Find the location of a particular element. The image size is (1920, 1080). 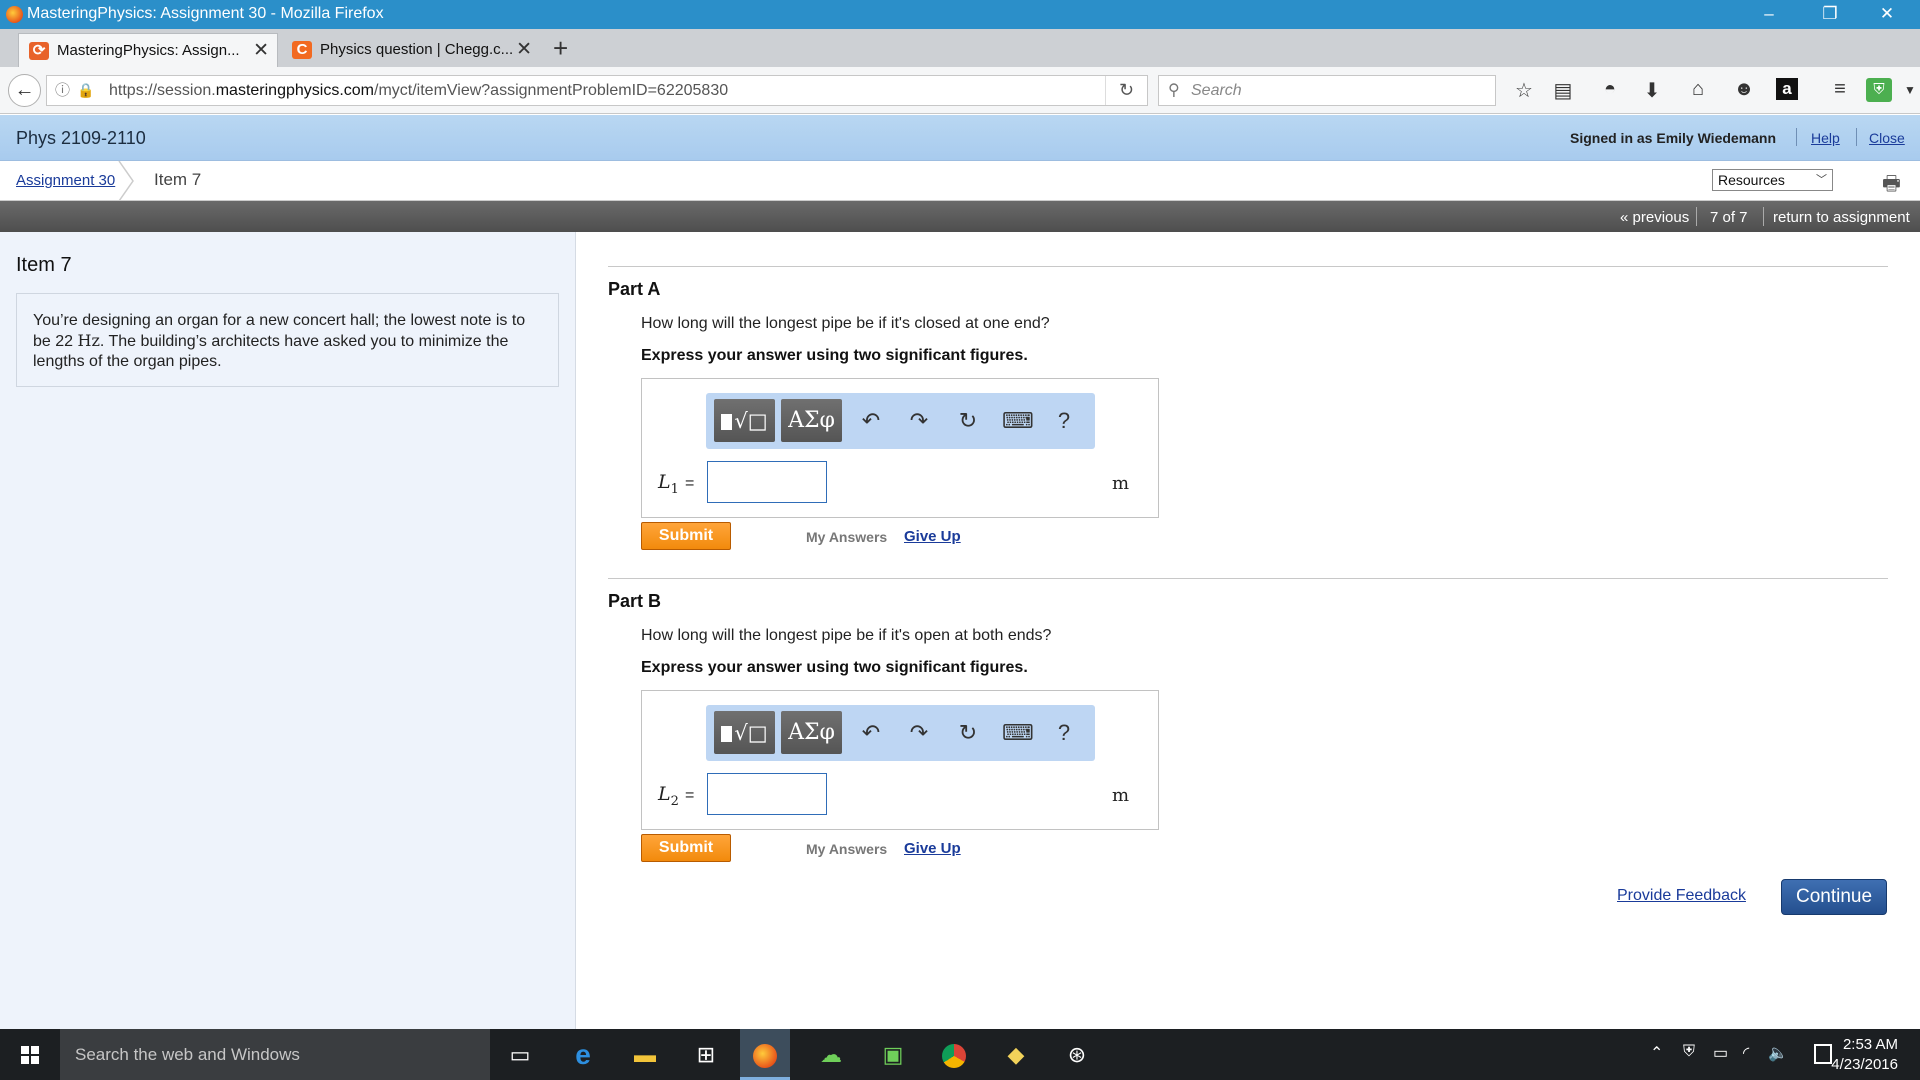

part-b-answer-input is located at coordinates (767, 794).